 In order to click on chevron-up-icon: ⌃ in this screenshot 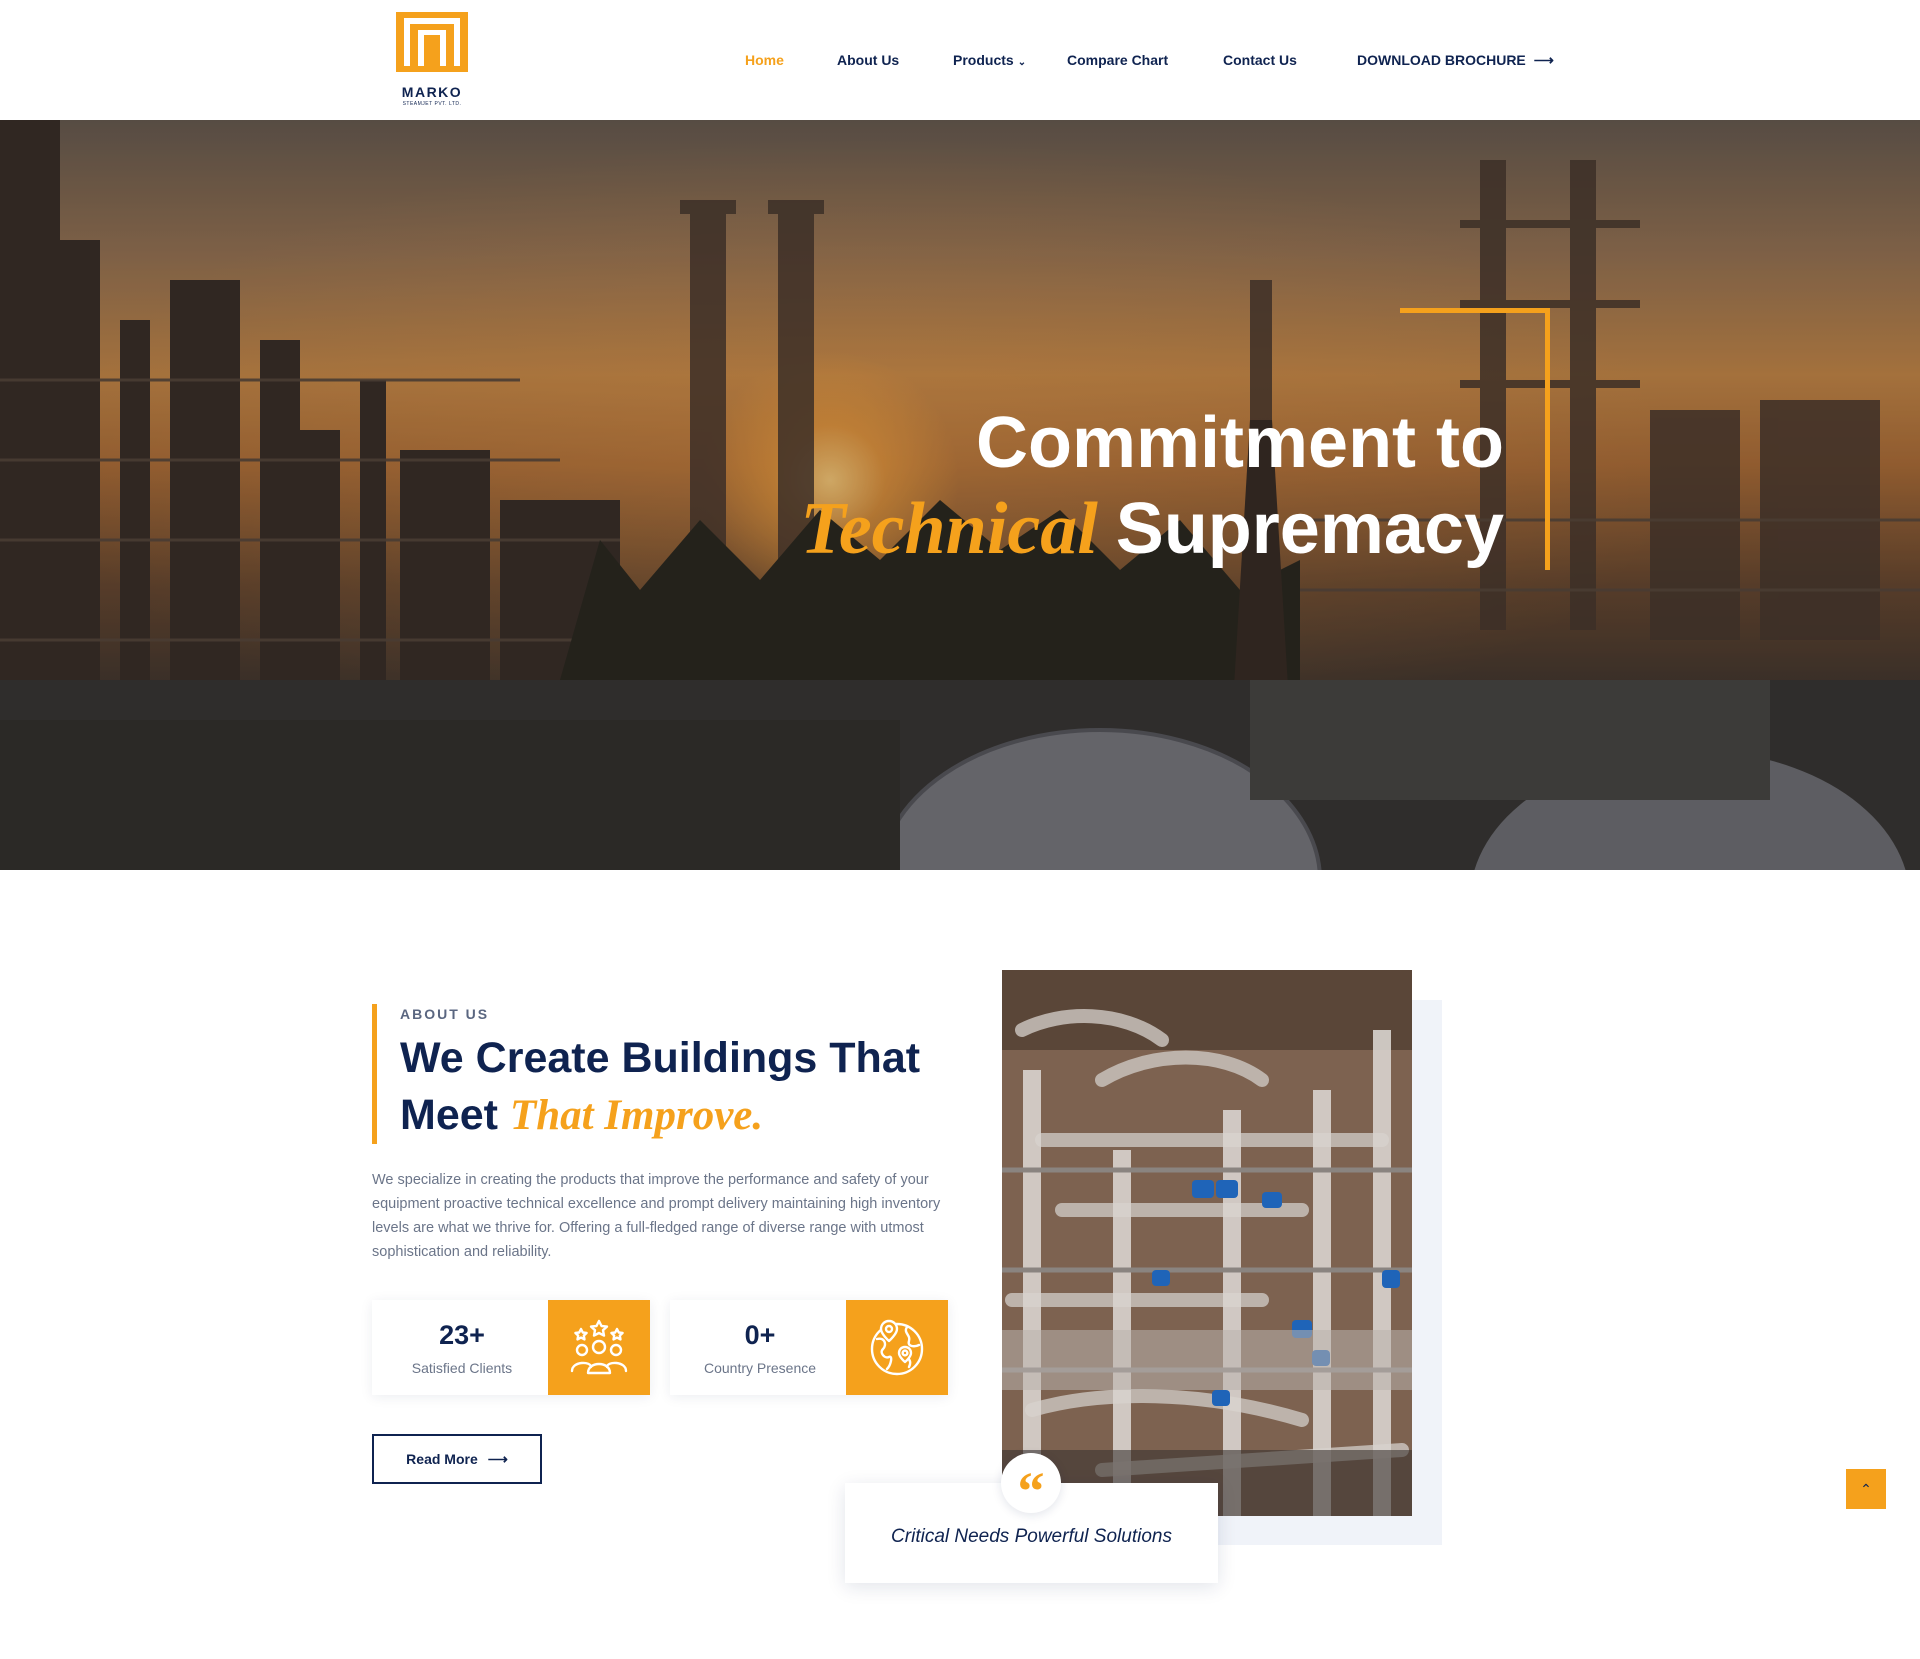, I will do `click(1866, 1489)`.